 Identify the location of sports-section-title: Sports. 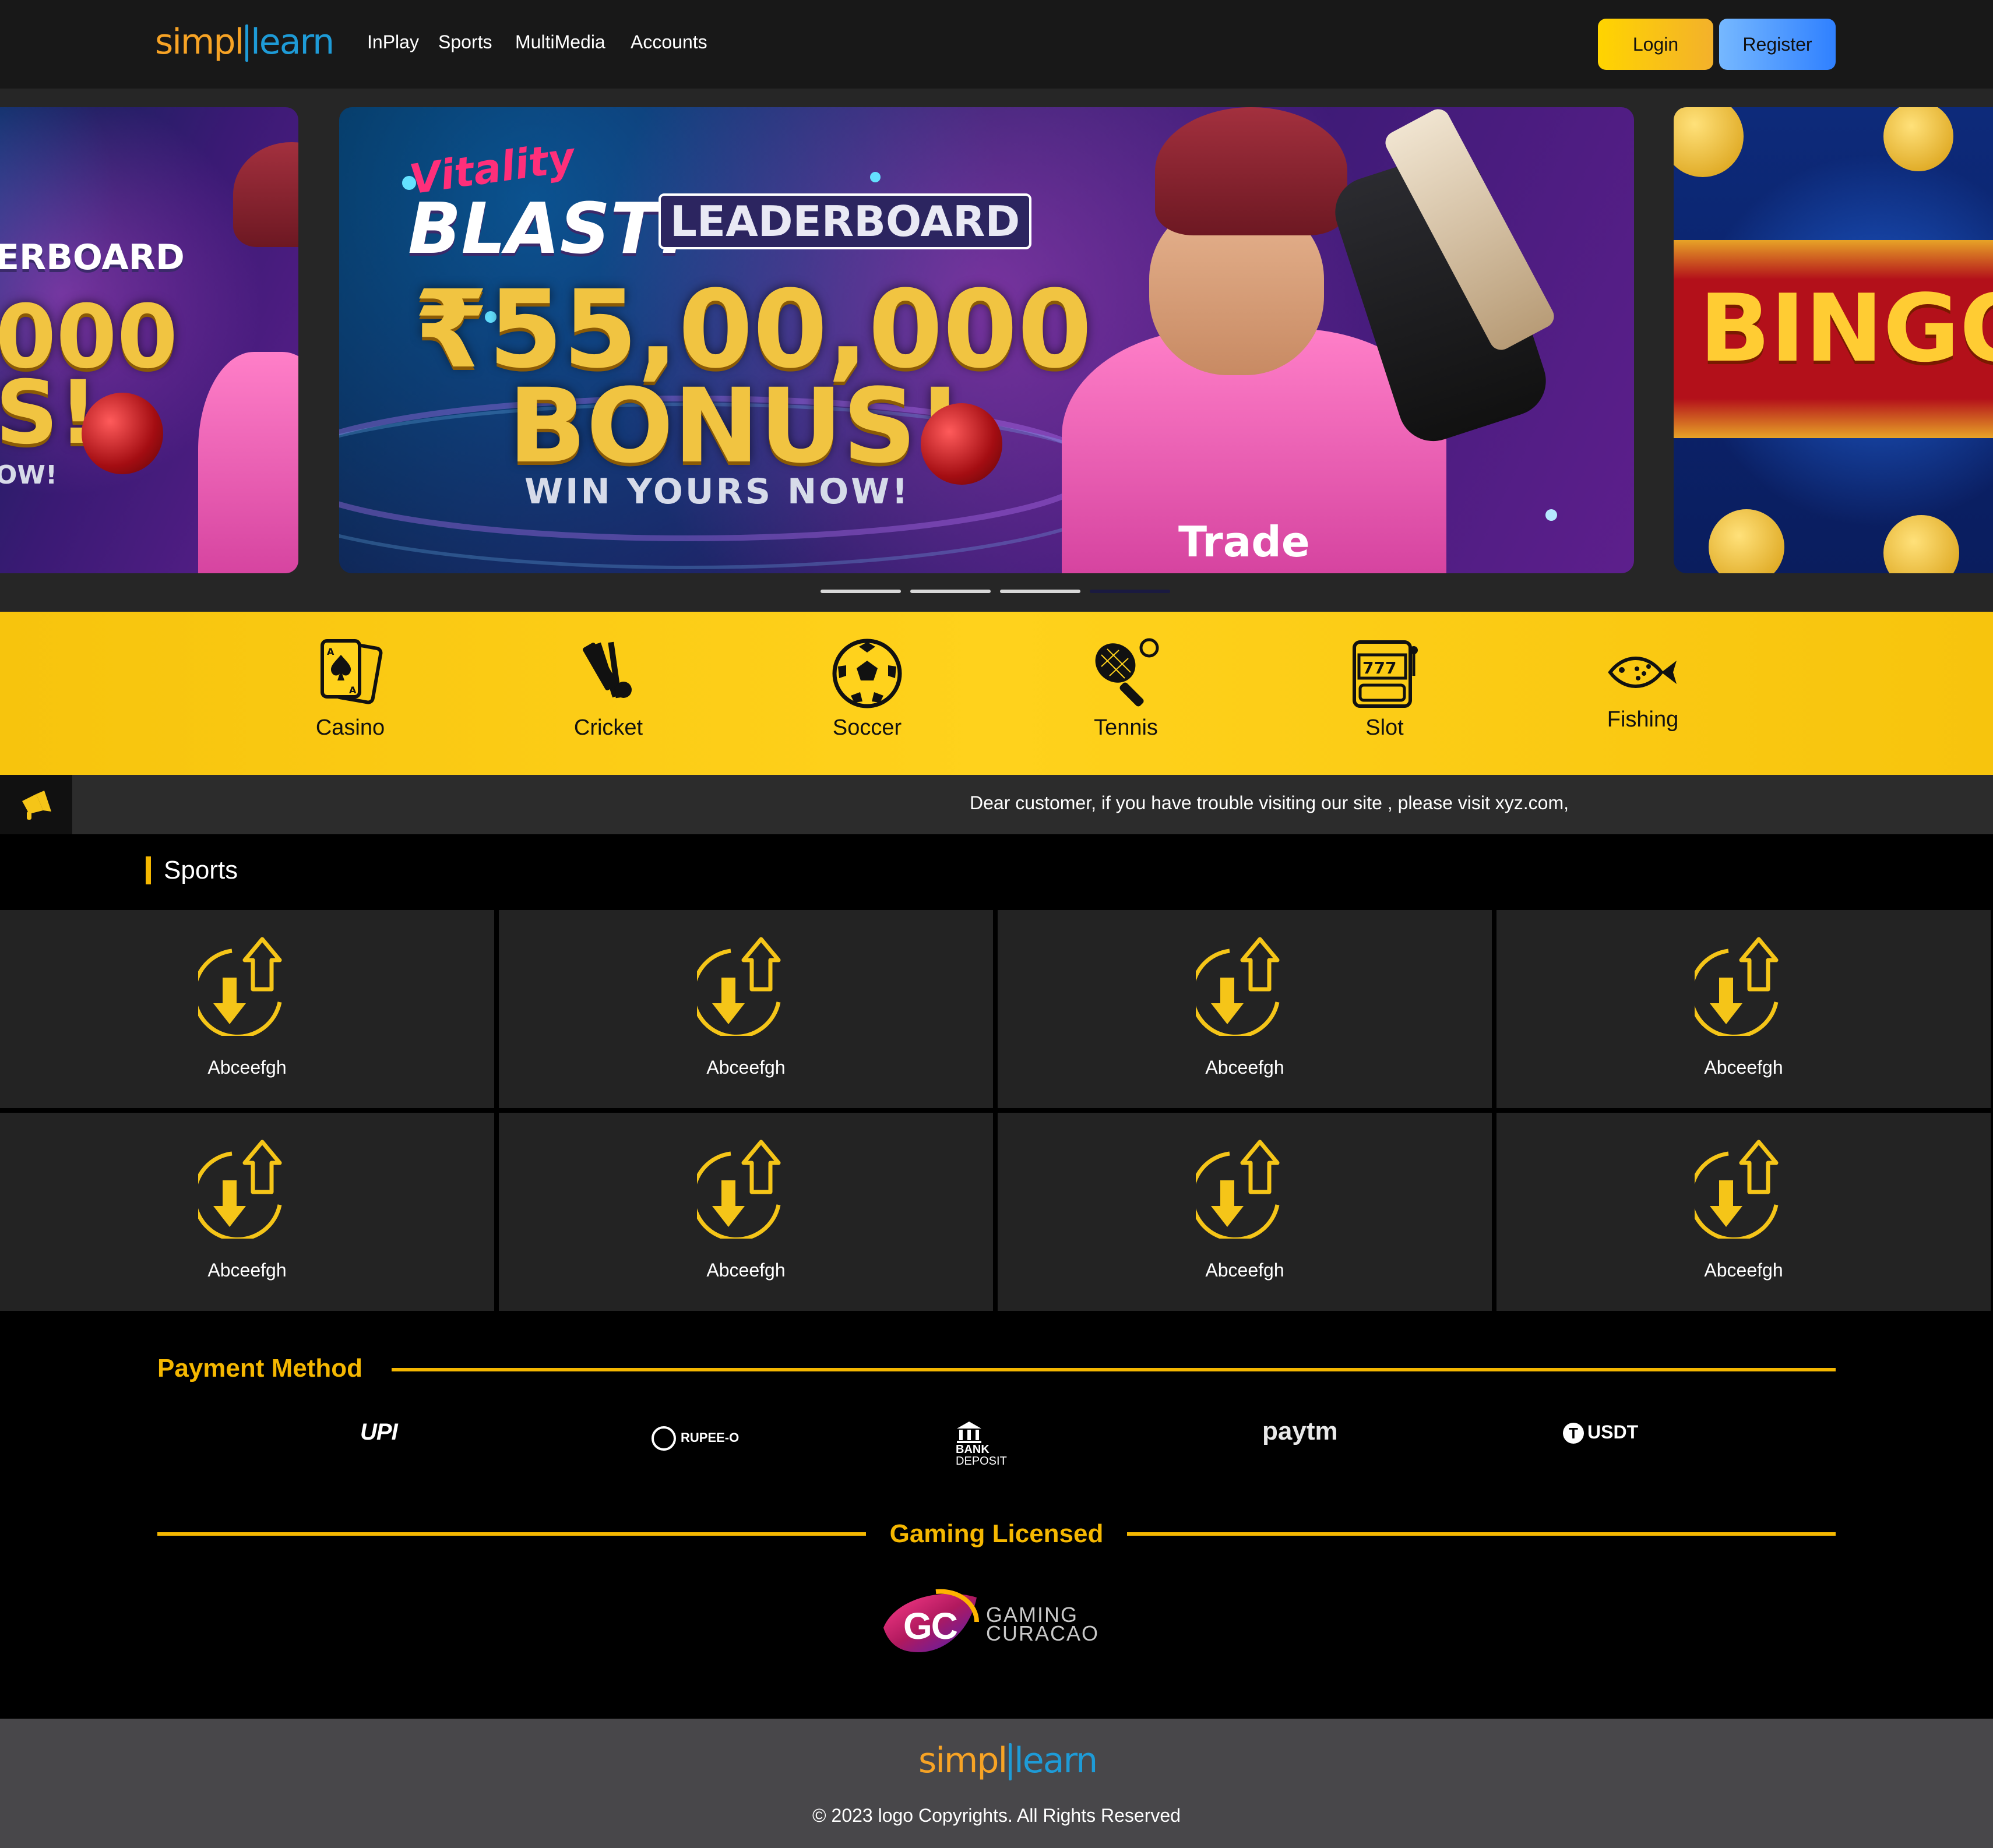
(192, 870).